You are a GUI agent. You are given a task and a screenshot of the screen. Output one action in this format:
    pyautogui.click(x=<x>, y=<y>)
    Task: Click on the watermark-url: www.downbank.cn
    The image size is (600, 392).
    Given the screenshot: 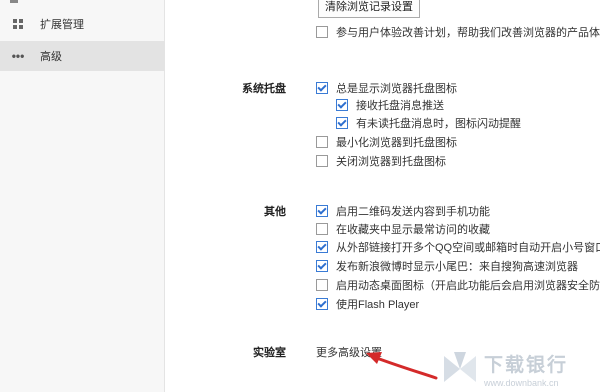 What is the action you would take?
    pyautogui.click(x=521, y=383)
    